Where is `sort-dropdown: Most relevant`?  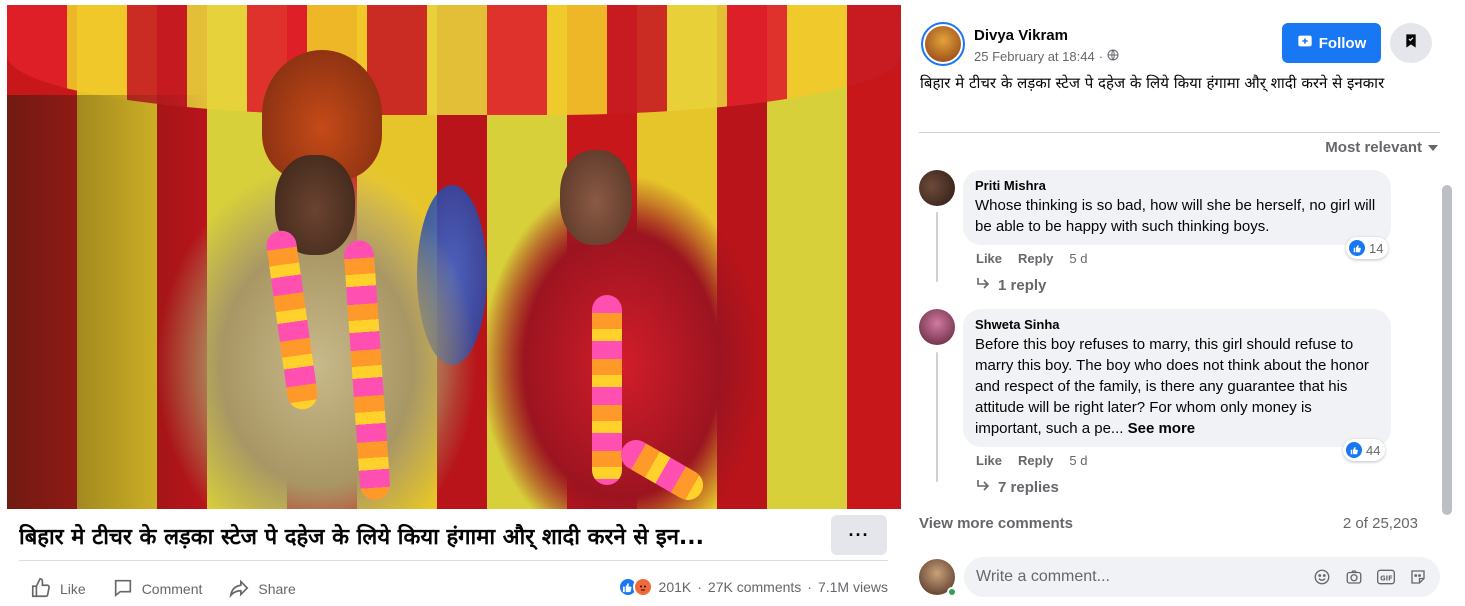
sort-dropdown: Most relevant is located at coordinates (1381, 147).